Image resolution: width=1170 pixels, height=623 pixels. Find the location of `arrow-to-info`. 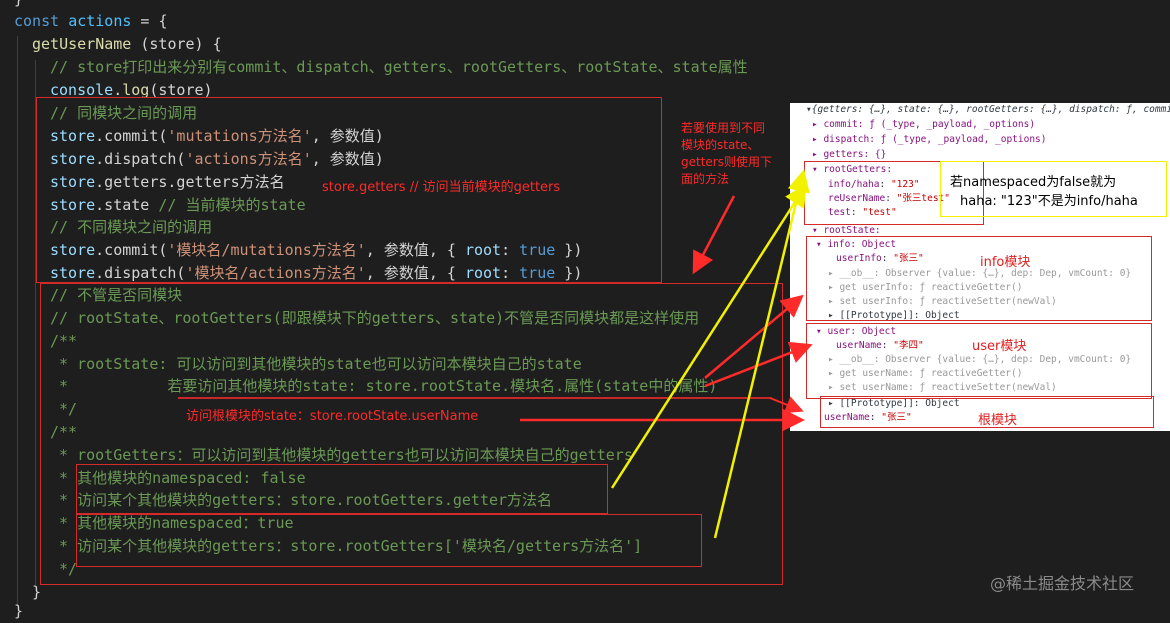

arrow-to-info is located at coordinates (754, 336).